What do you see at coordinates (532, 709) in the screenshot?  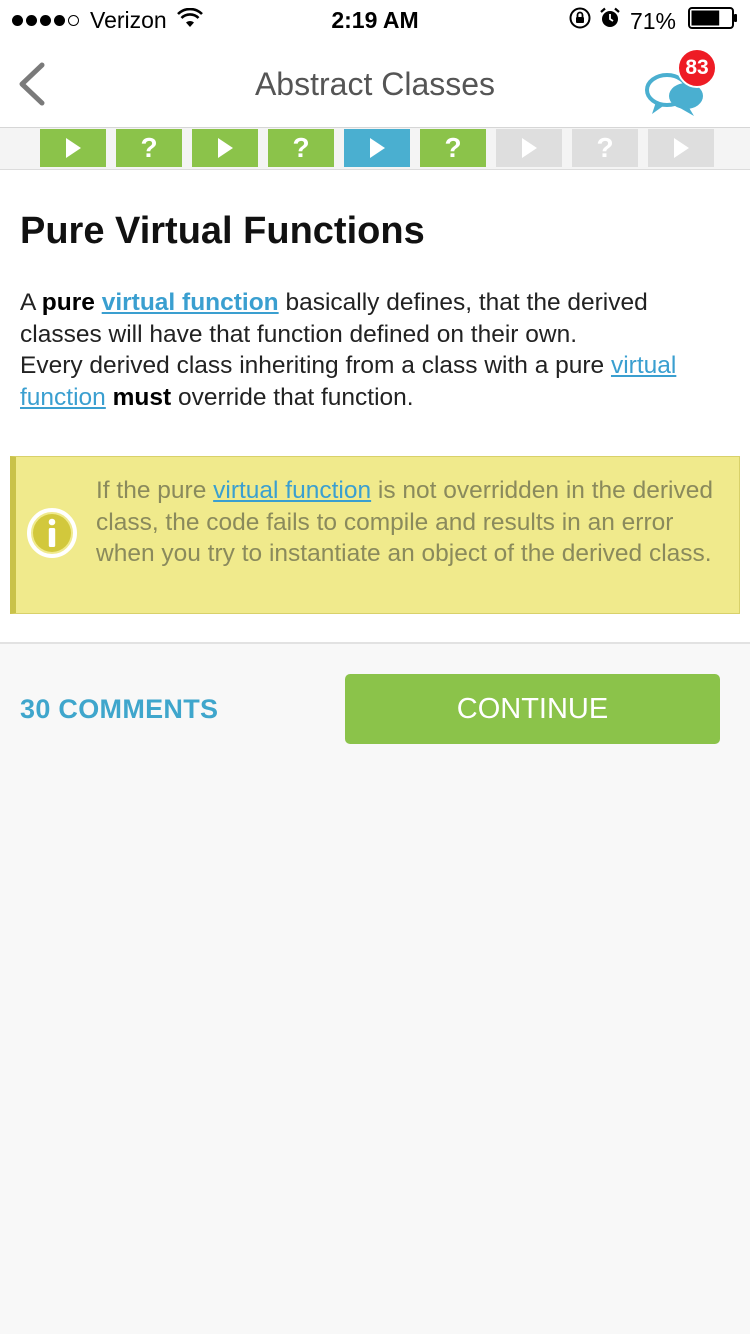 I see `continue-button: CONTINUE` at bounding box center [532, 709].